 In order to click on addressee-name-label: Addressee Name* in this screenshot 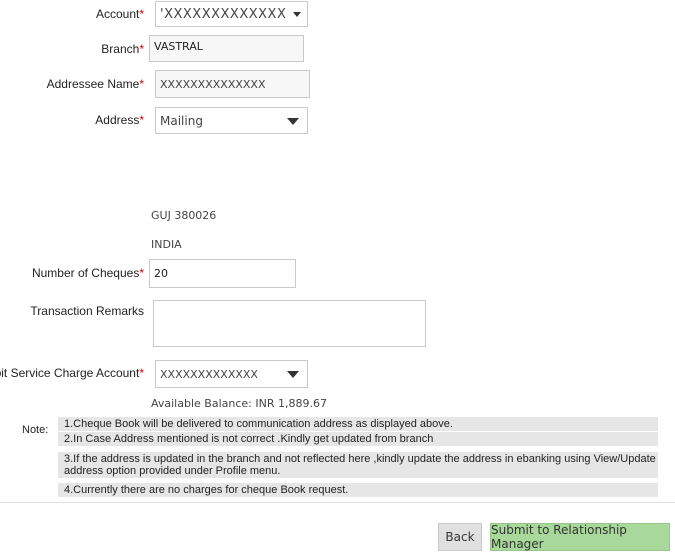, I will do `click(95, 84)`.